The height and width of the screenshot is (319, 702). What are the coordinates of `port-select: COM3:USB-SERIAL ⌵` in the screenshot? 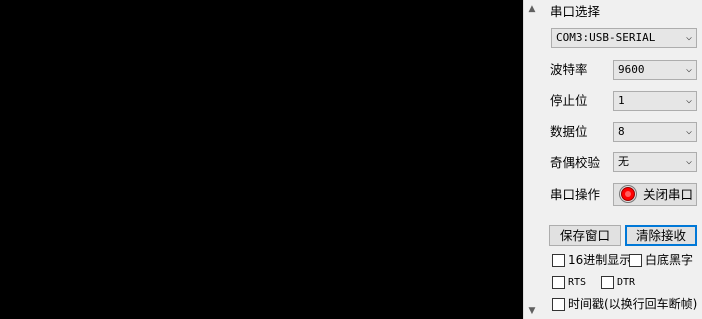 It's located at (624, 38).